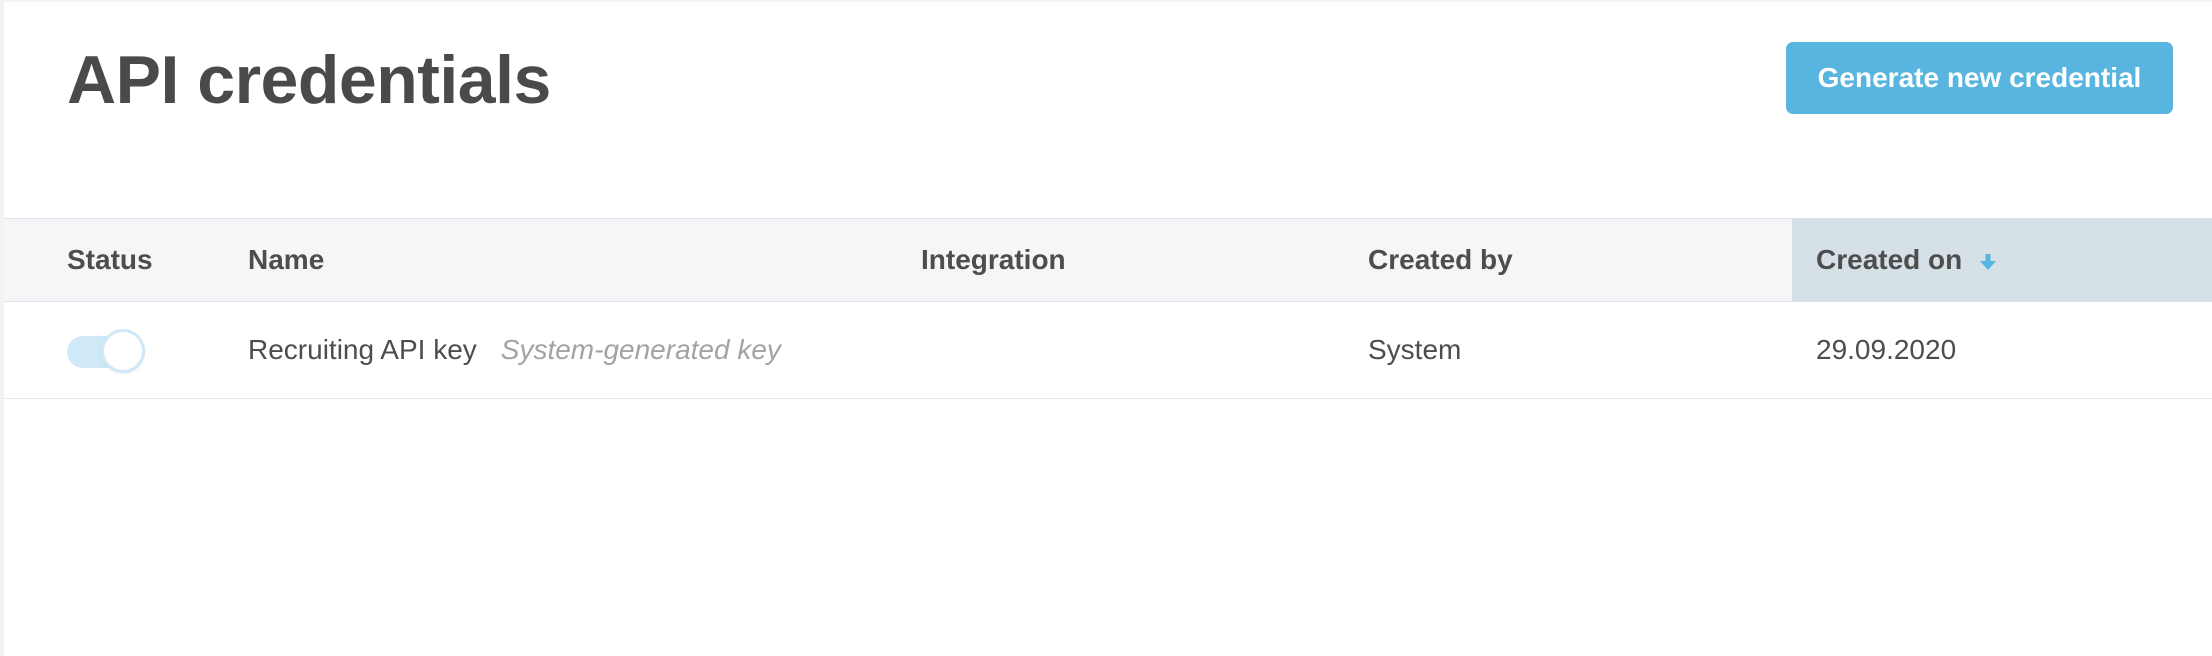 The width and height of the screenshot is (2212, 656). I want to click on status-toggle, so click(107, 350).